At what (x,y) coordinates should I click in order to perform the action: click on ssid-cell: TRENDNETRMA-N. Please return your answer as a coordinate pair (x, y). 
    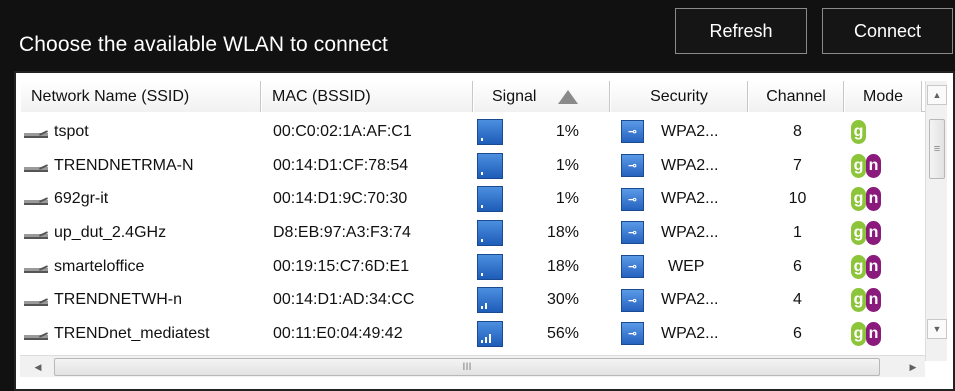
    Looking at the image, I should click on (143, 166).